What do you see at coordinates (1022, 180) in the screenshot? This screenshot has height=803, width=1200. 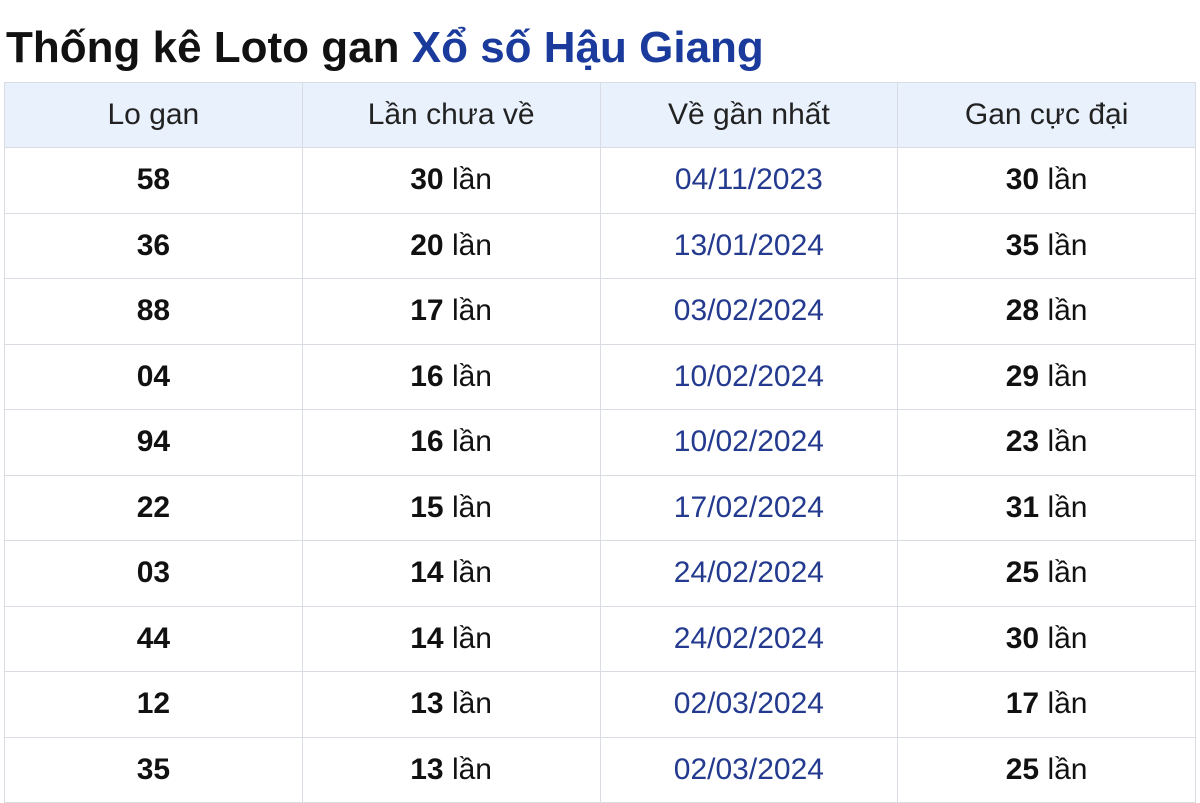 I see `cuc-dai-count: 30` at bounding box center [1022, 180].